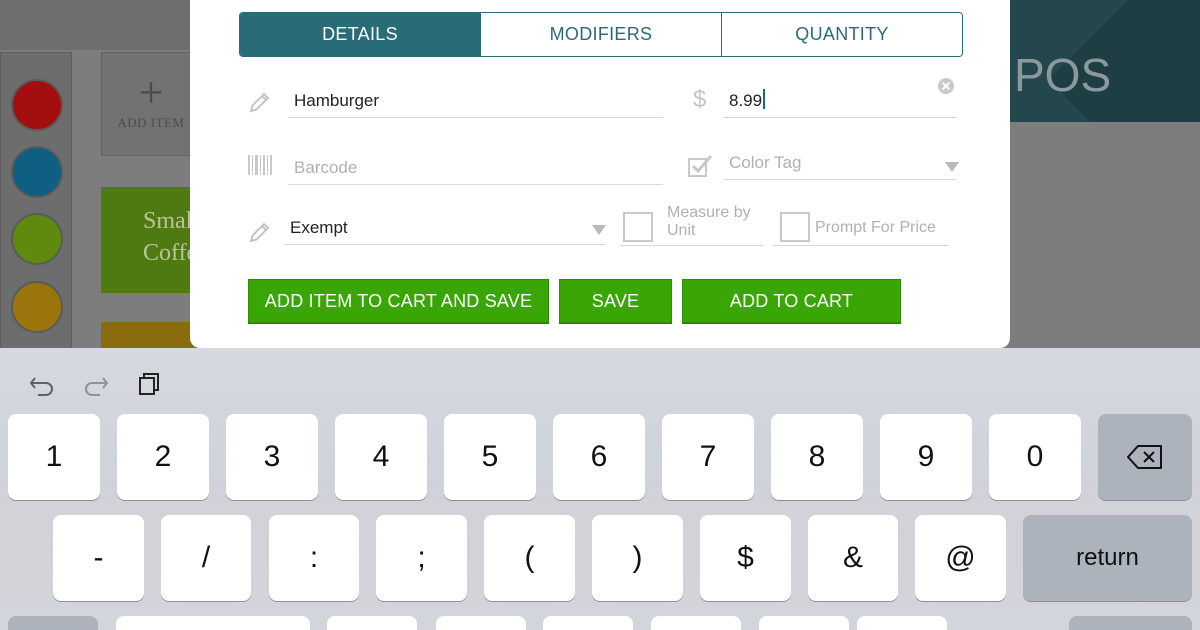  I want to click on key-3: 3, so click(272, 457).